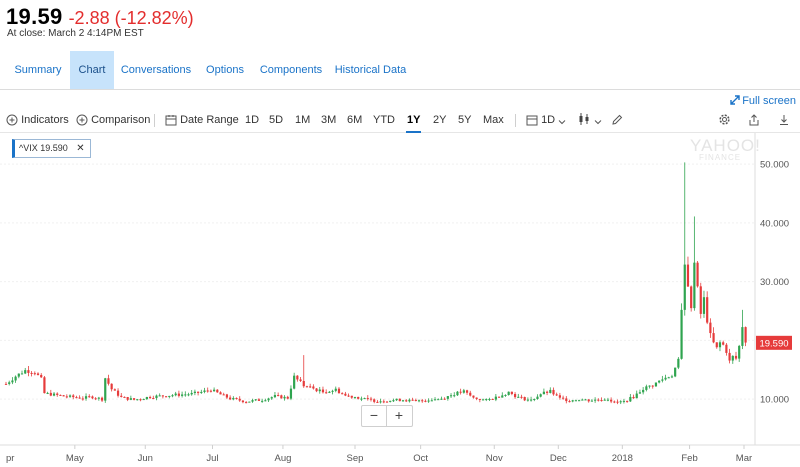 The height and width of the screenshot is (467, 800). Describe the element at coordinates (784, 120) in the screenshot. I see `download-button` at that location.